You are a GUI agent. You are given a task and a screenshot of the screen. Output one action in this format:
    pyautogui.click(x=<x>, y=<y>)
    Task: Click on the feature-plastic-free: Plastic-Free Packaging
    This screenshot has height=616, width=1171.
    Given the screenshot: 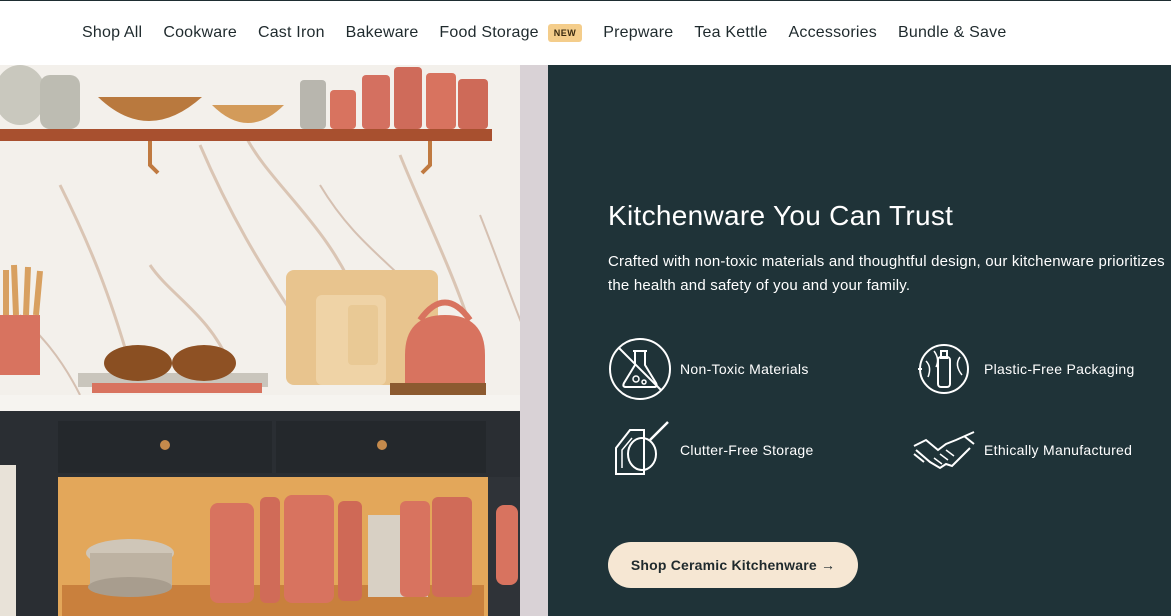 What is the action you would take?
    pyautogui.click(x=1023, y=369)
    